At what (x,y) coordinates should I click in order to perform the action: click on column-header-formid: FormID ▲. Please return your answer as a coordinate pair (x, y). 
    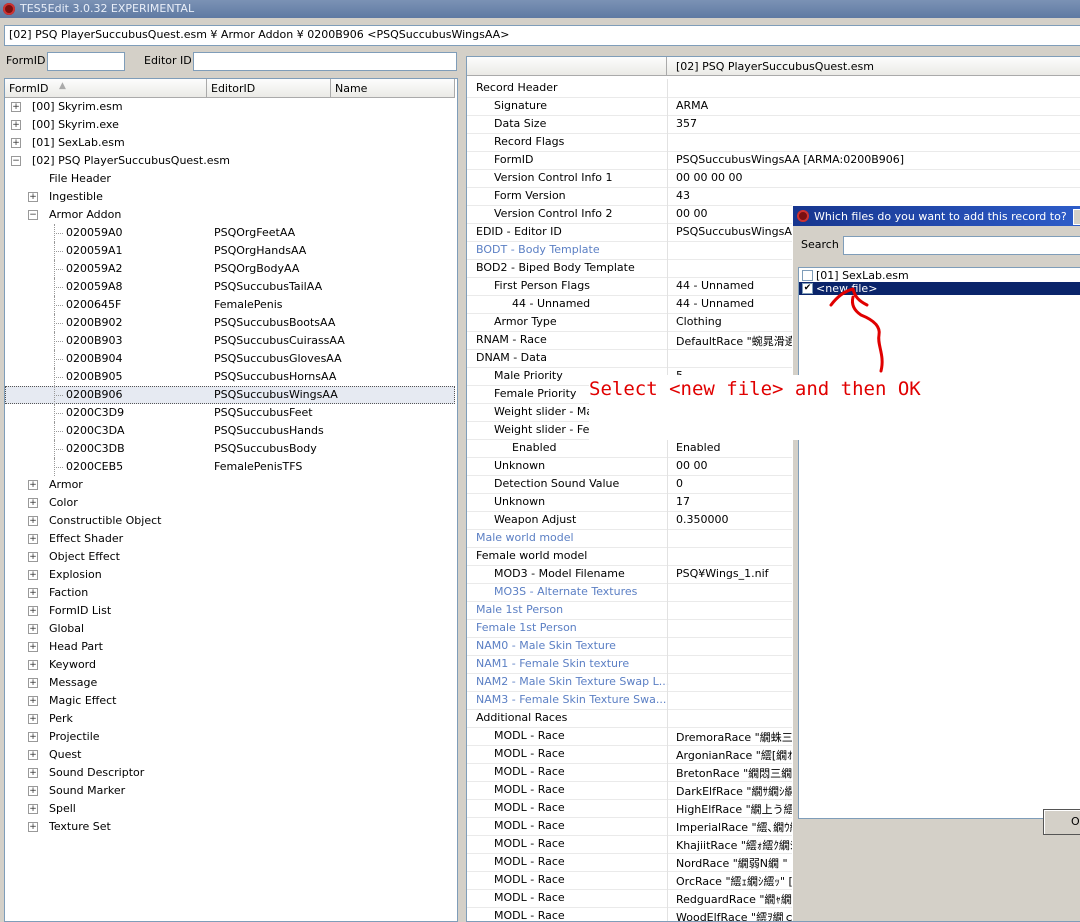
    Looking at the image, I should click on (106, 88).